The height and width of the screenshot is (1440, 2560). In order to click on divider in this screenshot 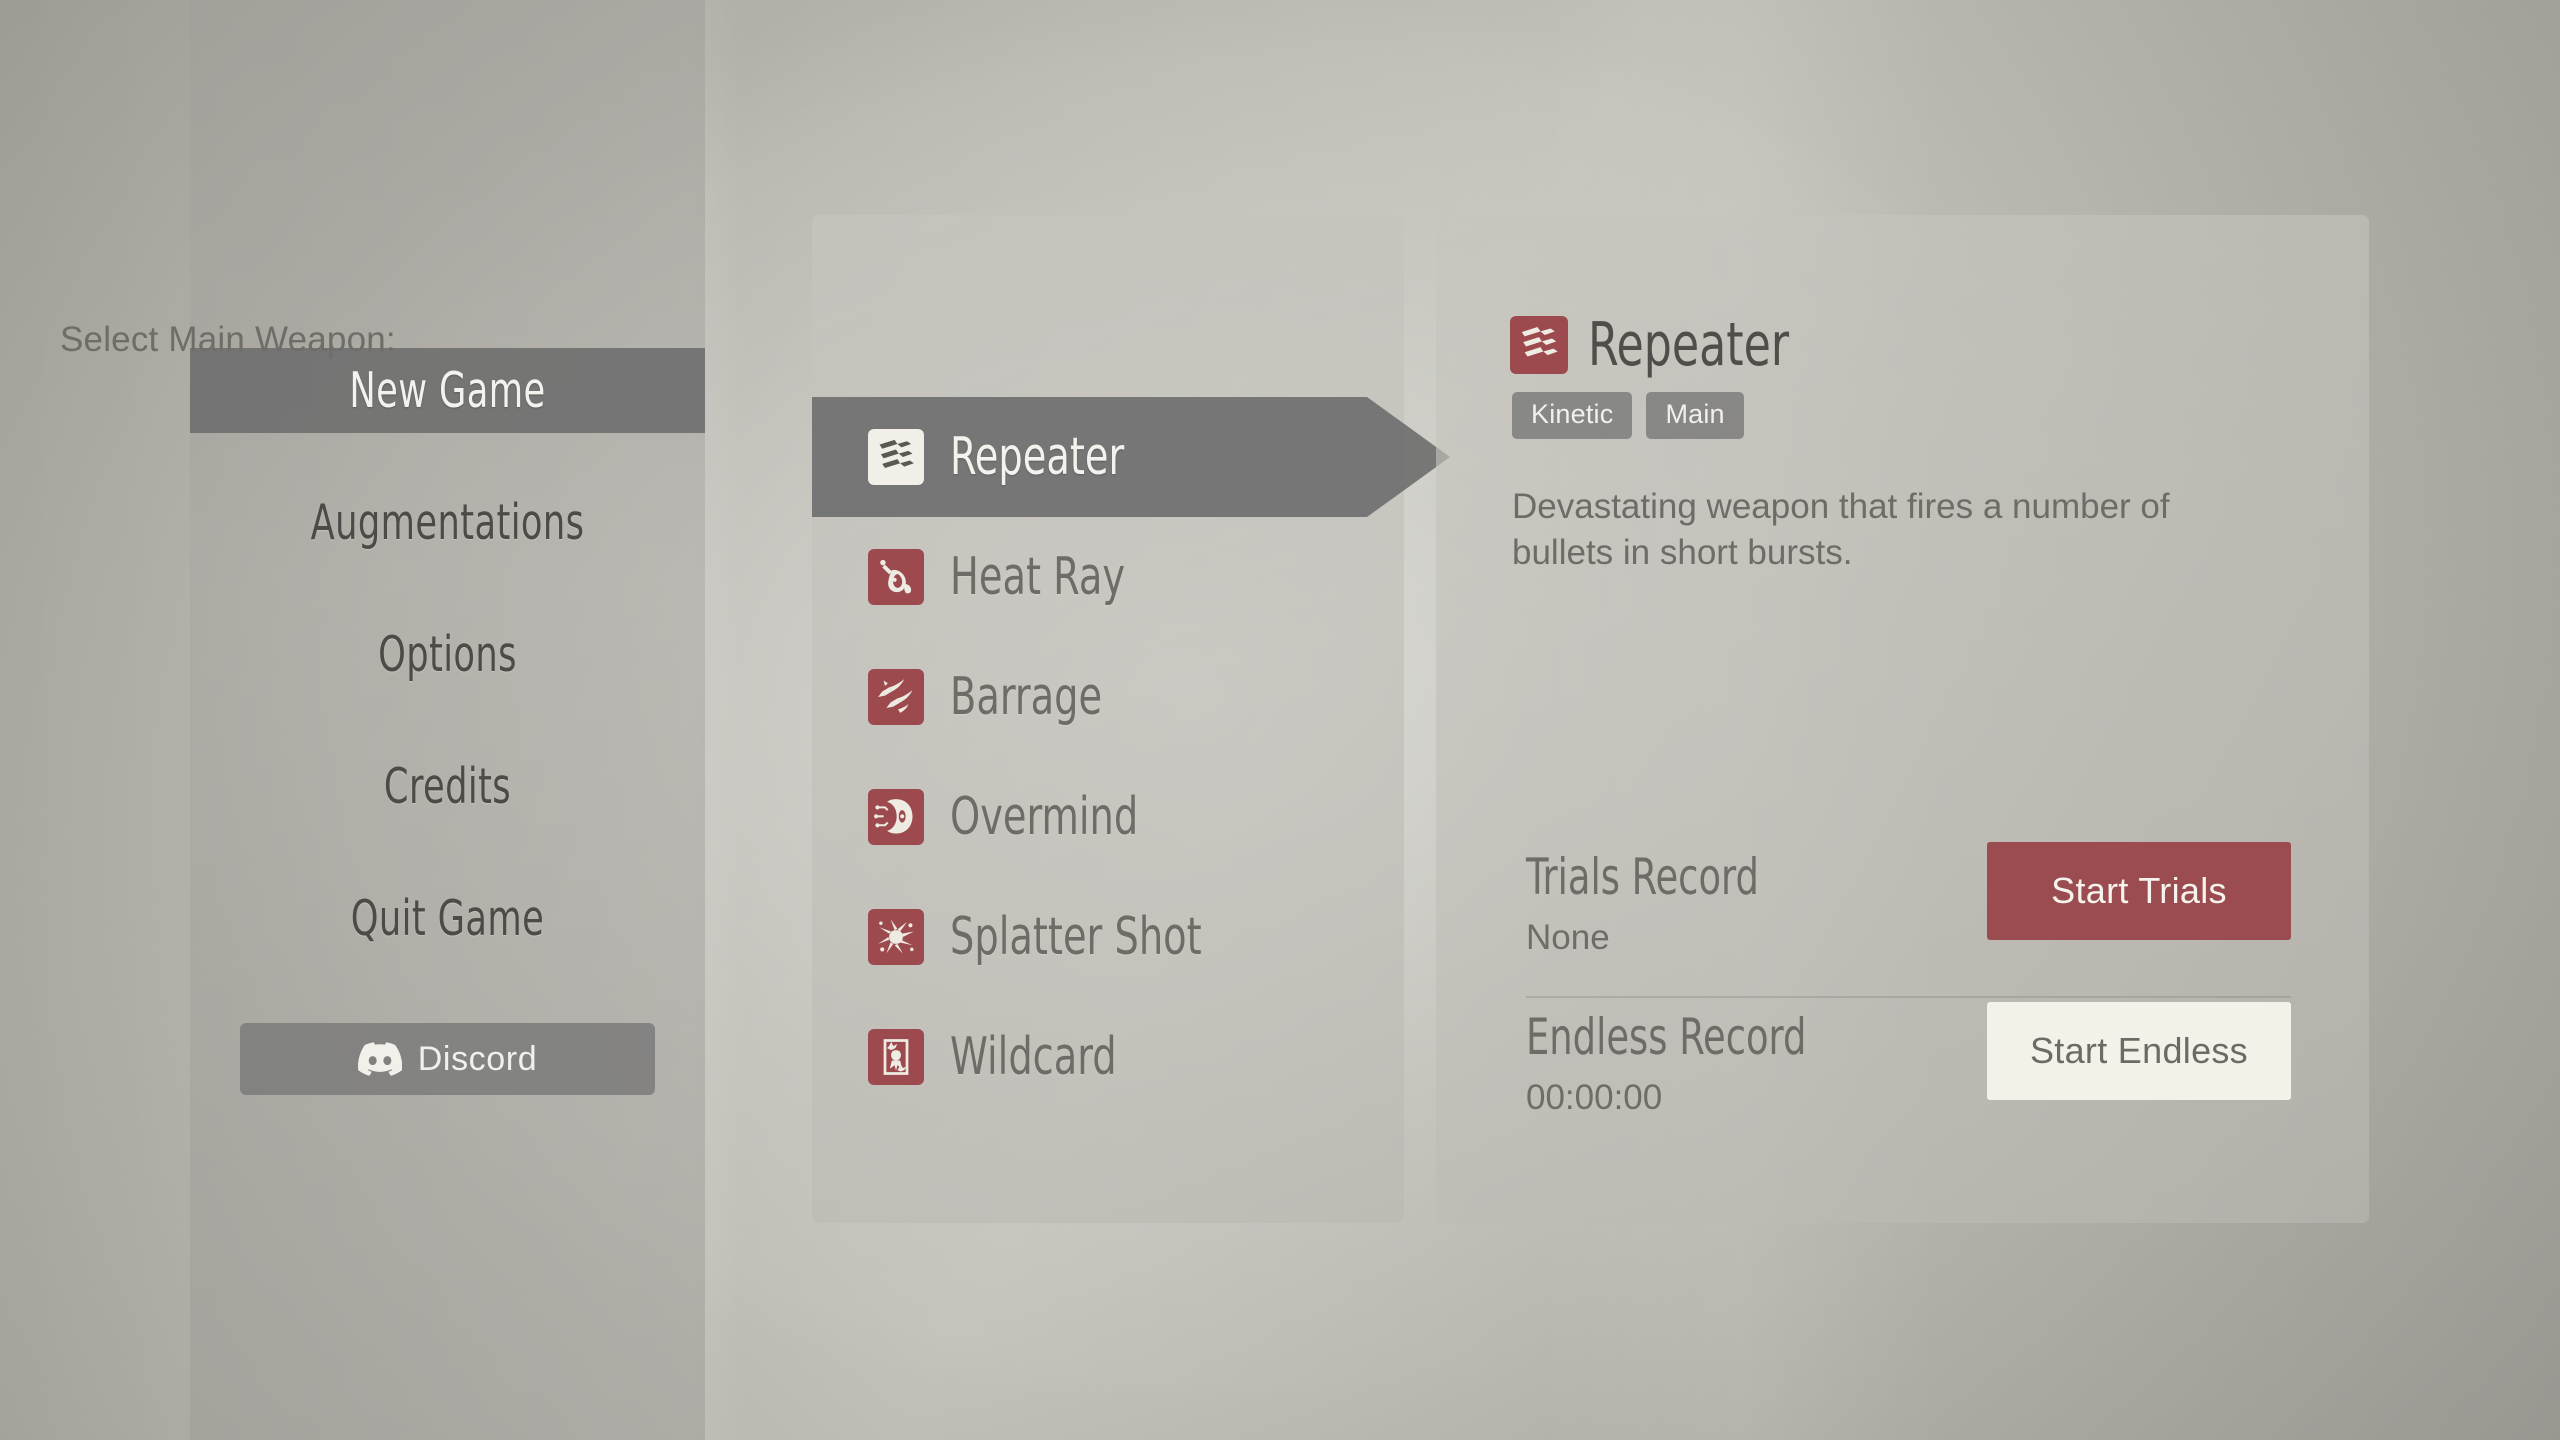, I will do `click(1908, 997)`.